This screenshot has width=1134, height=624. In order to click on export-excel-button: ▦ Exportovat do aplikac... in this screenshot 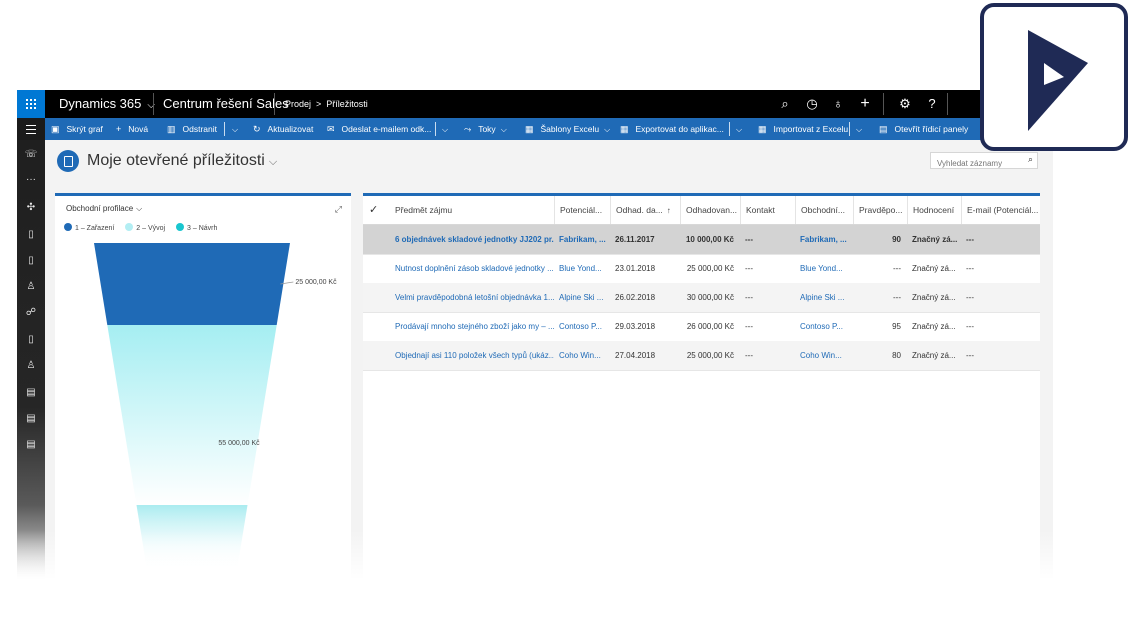, I will do `click(672, 129)`.